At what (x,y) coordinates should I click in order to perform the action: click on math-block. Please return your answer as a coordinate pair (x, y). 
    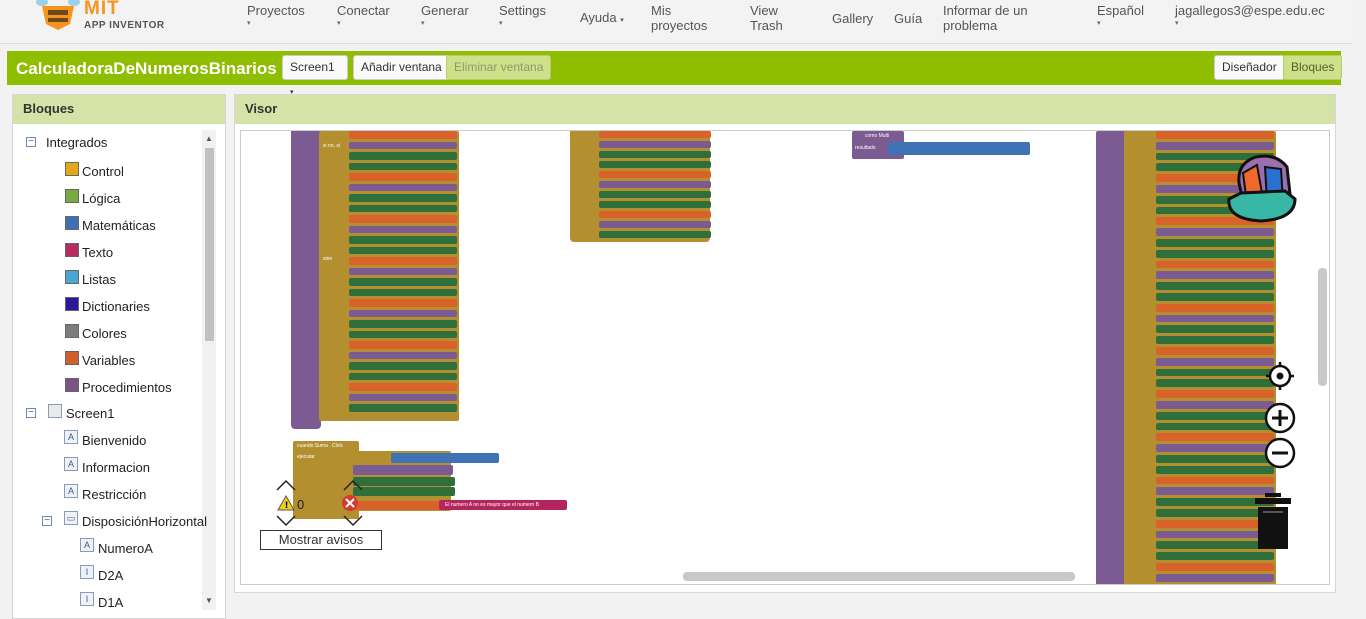
    Looking at the image, I should click on (959, 148).